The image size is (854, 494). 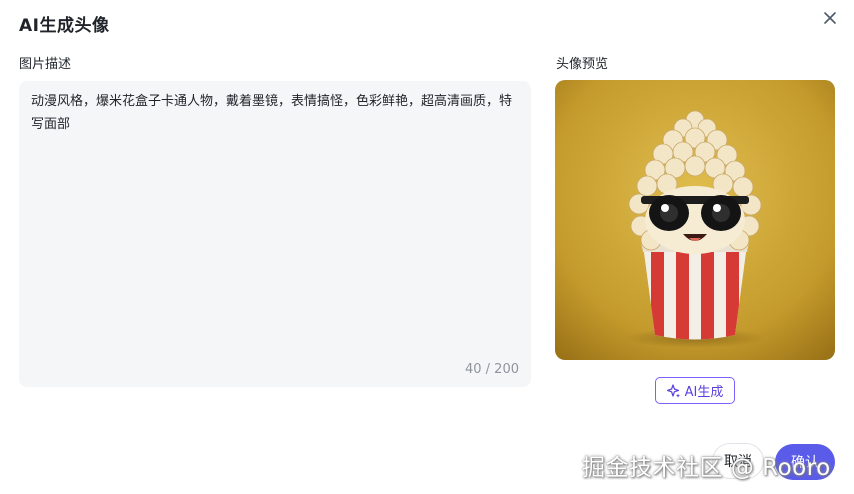 I want to click on ai-generate-button: AI生成, so click(x=695, y=390).